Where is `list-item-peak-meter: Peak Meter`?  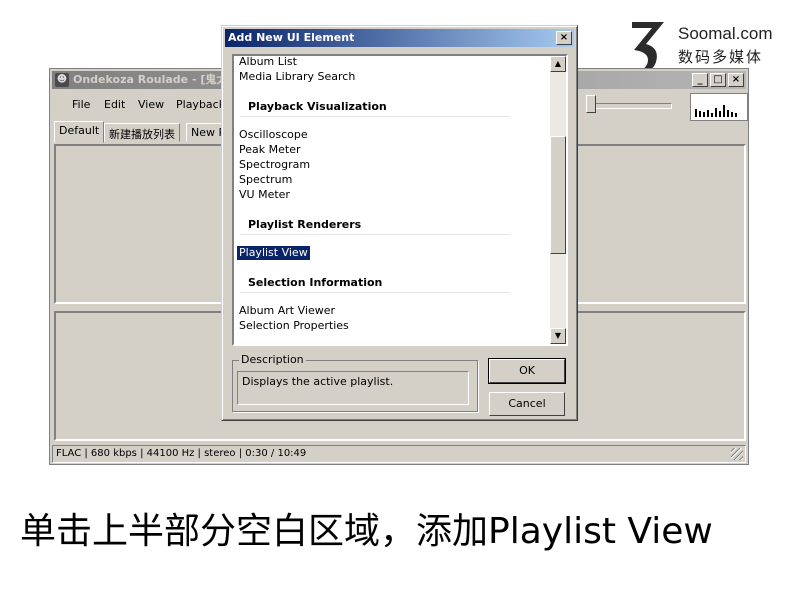 list-item-peak-meter: Peak Meter is located at coordinates (269, 150).